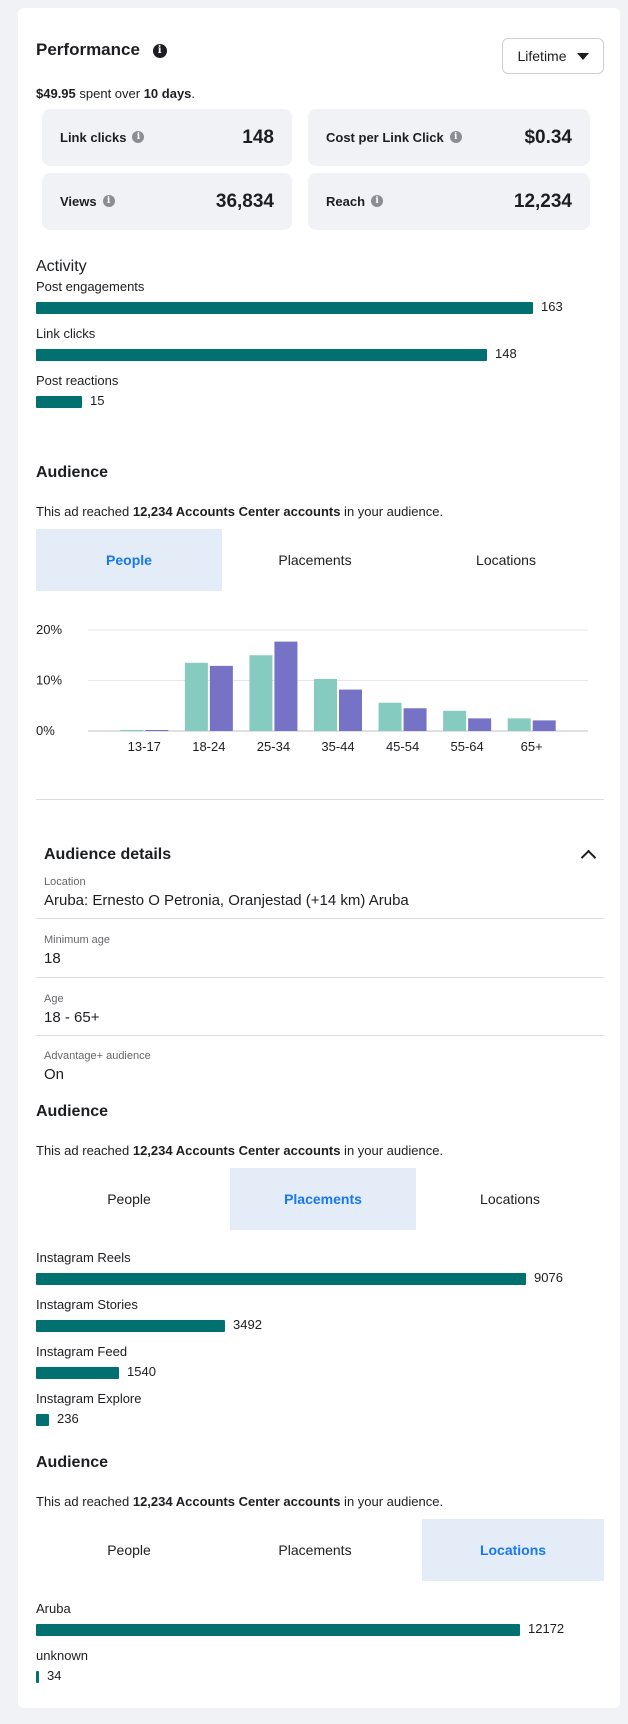  What do you see at coordinates (167, 137) in the screenshot?
I see `metric-link-clicks: Link clicks i 148` at bounding box center [167, 137].